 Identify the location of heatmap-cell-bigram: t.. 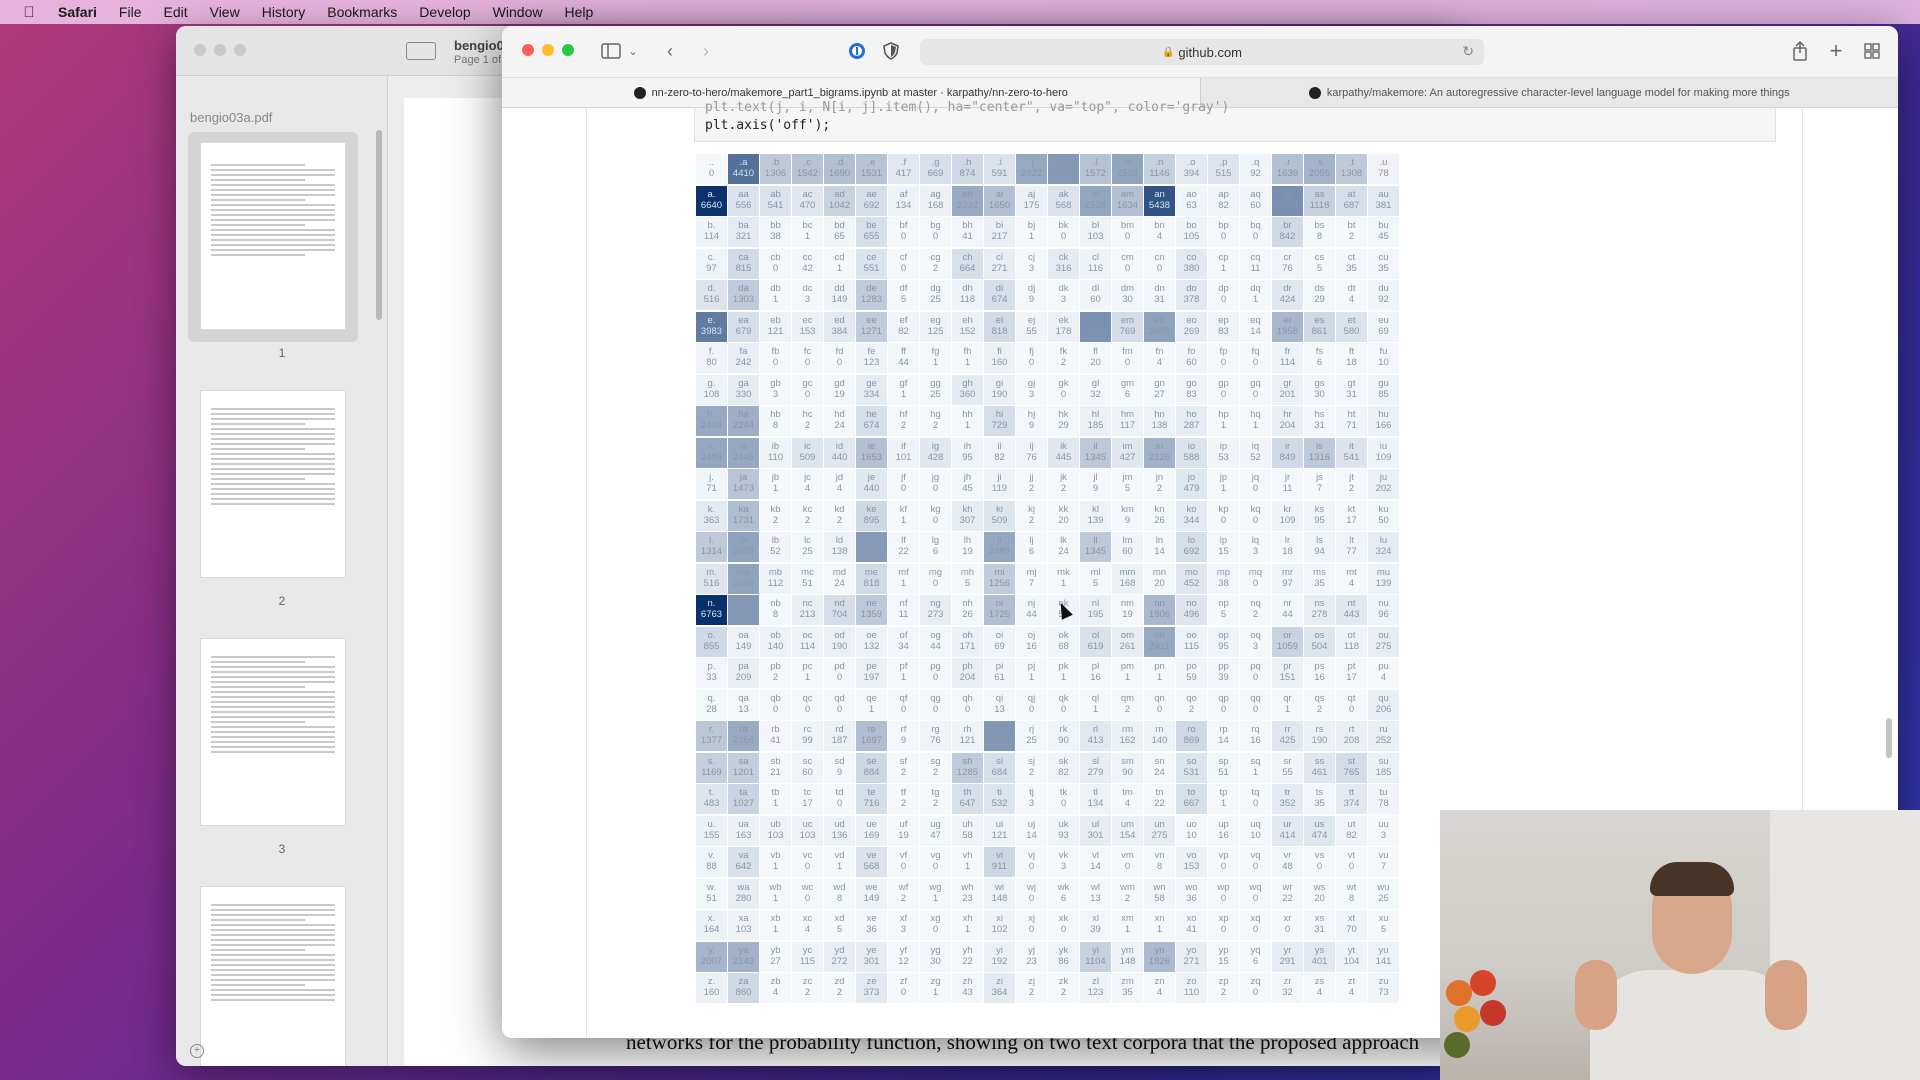
(711, 792).